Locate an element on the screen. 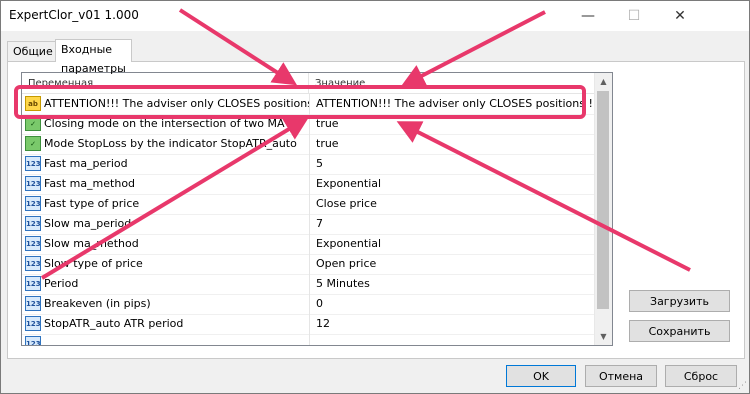  tab-general: Общие is located at coordinates (33, 51).